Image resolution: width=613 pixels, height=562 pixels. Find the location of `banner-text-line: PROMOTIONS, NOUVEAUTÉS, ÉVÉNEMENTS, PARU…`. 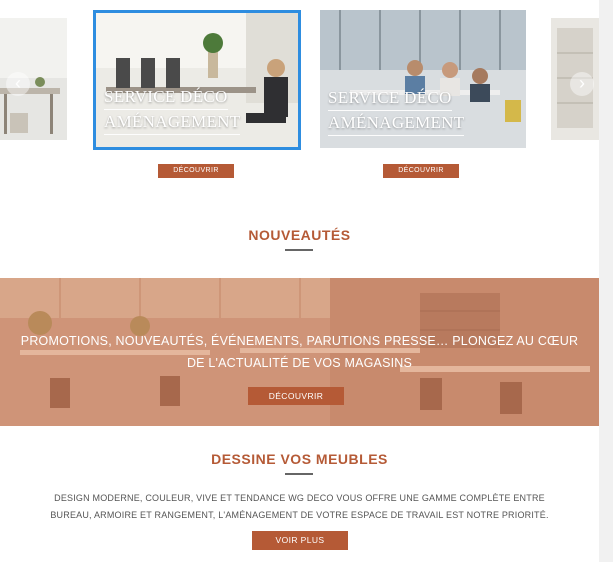

banner-text-line: PROMOTIONS, NOUVEAUTÉS, ÉVÉNEMENTS, PARU… is located at coordinates (299, 341).